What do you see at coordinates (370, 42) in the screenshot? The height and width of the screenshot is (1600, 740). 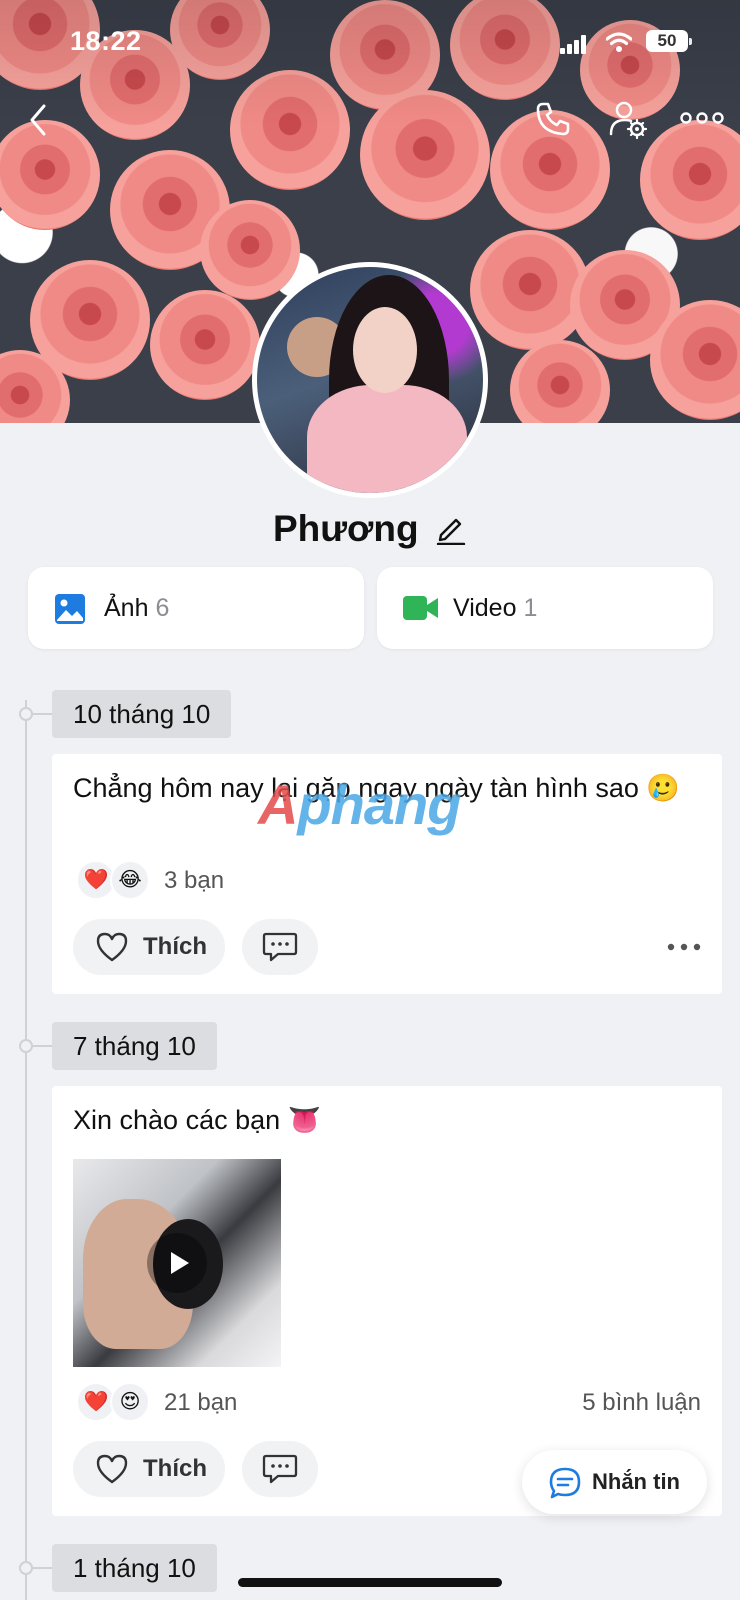 I see `status-bar: 18:22 50` at bounding box center [370, 42].